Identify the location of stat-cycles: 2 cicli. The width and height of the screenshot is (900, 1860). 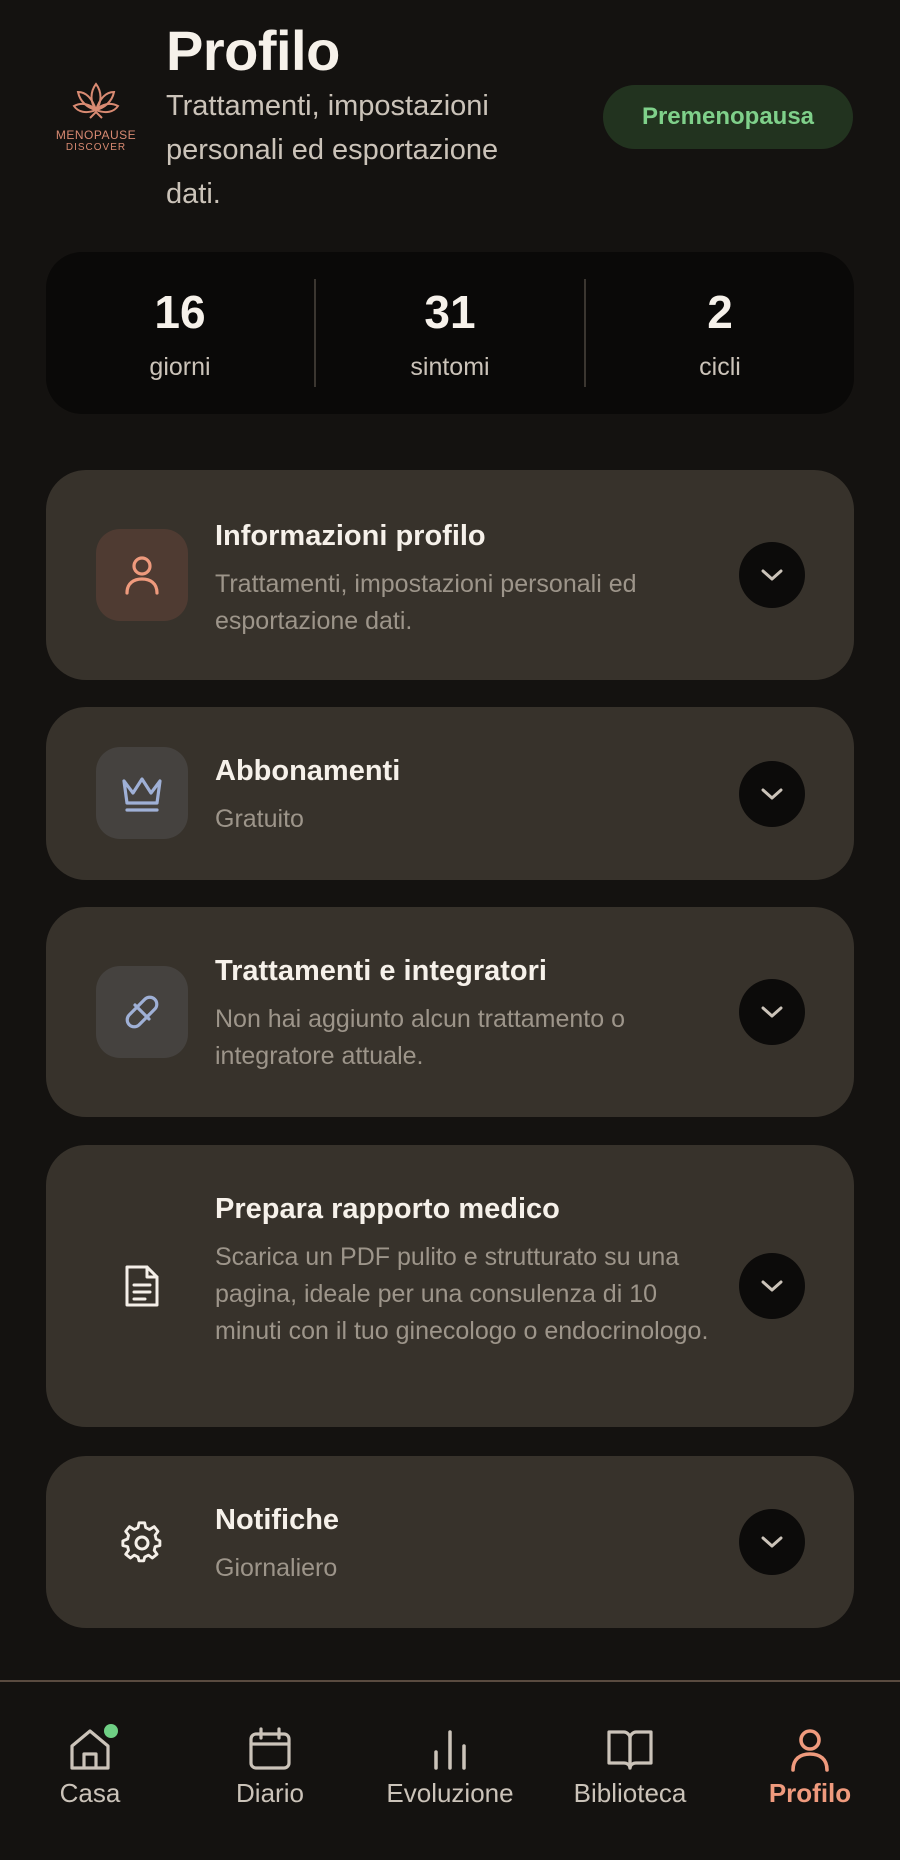
(720, 333).